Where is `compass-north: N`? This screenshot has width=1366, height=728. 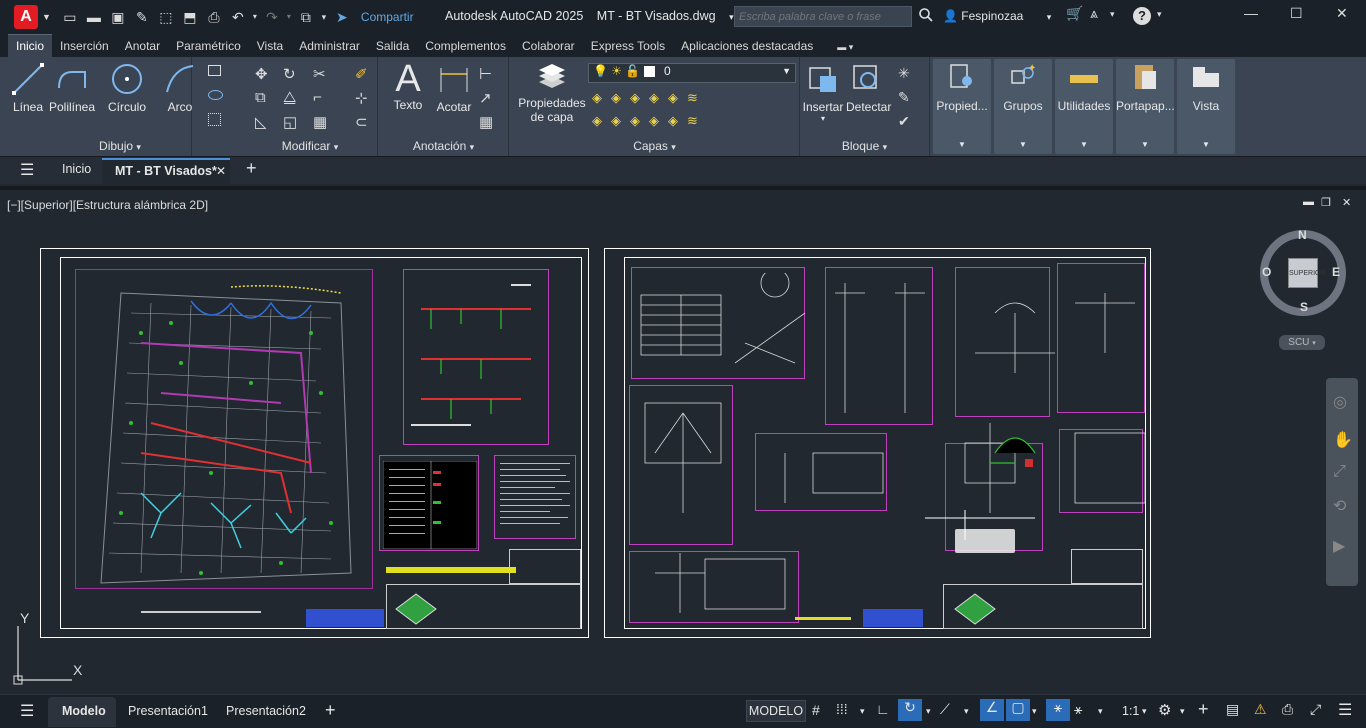 compass-north: N is located at coordinates (1302, 235).